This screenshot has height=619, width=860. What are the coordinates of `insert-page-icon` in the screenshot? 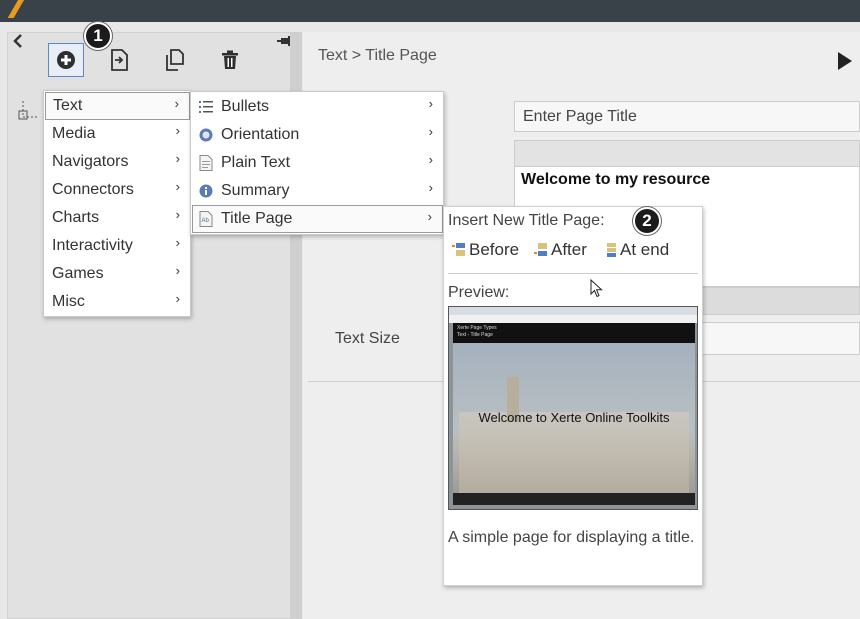 It's located at (119, 60).